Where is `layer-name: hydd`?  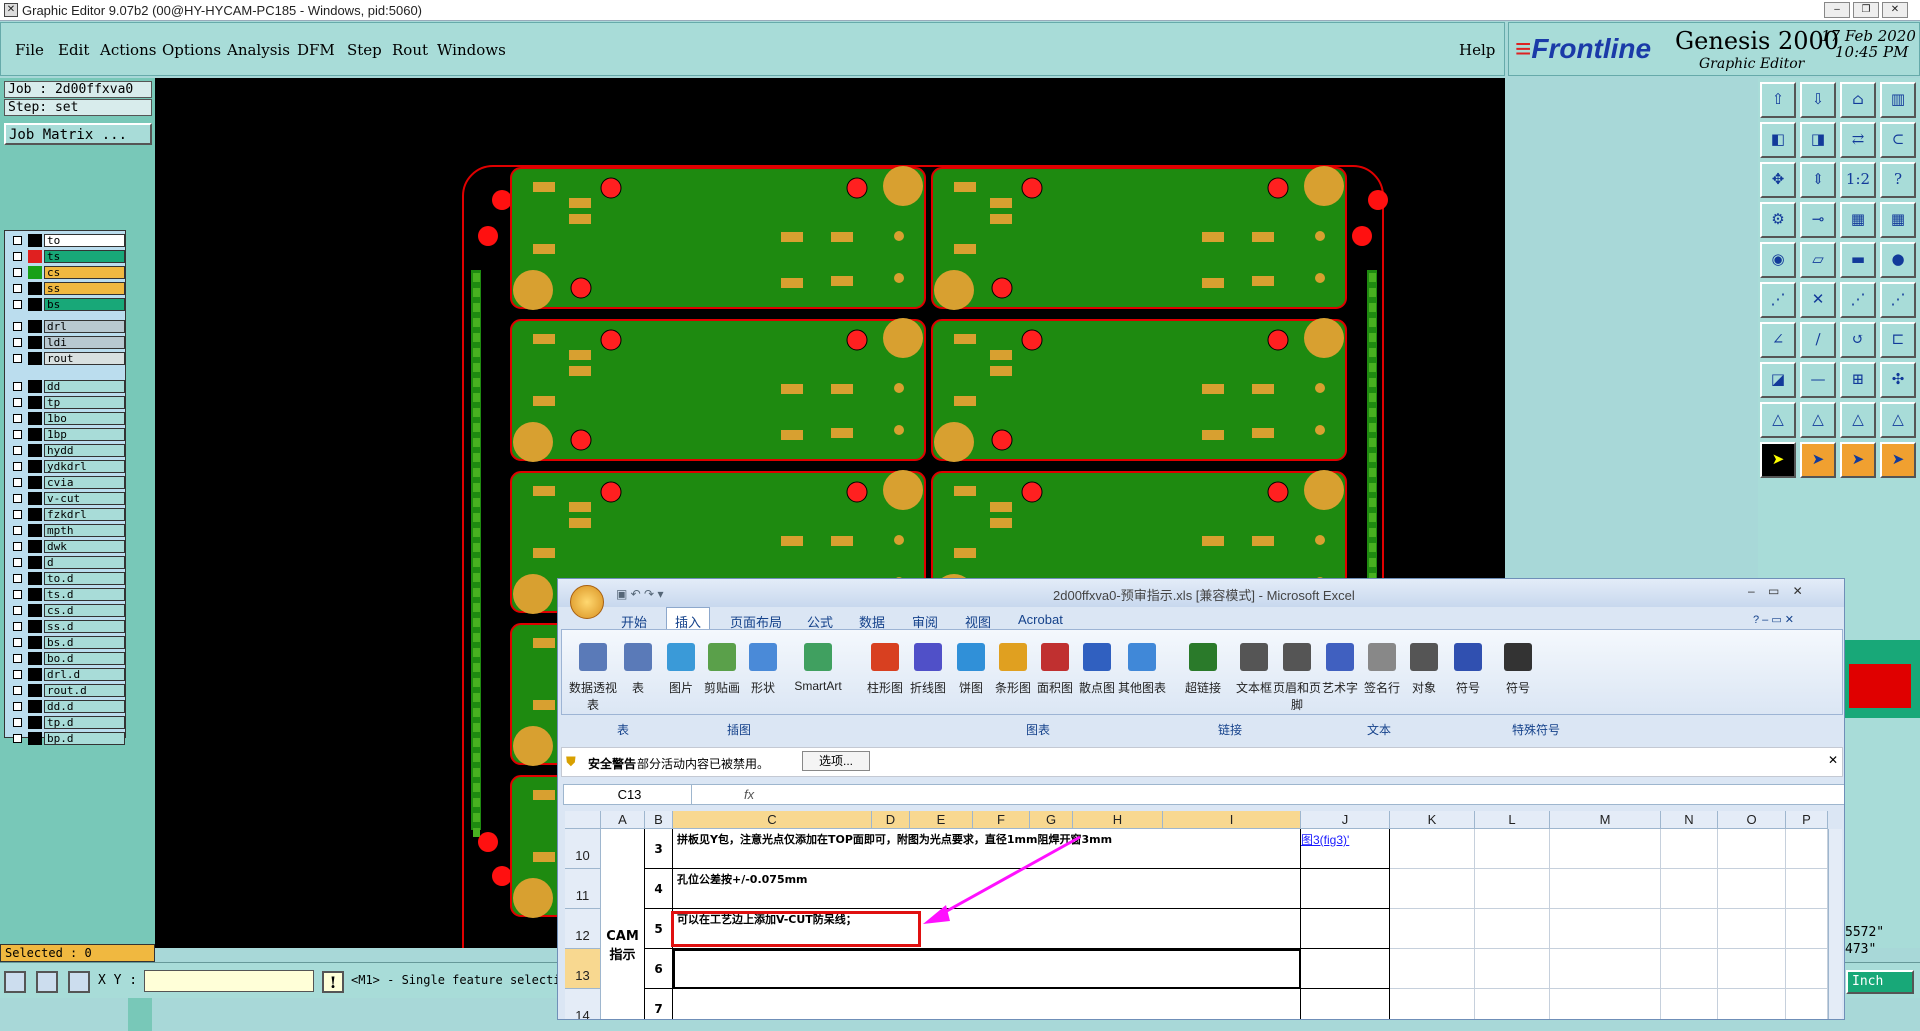
layer-name: hydd is located at coordinates (84, 450).